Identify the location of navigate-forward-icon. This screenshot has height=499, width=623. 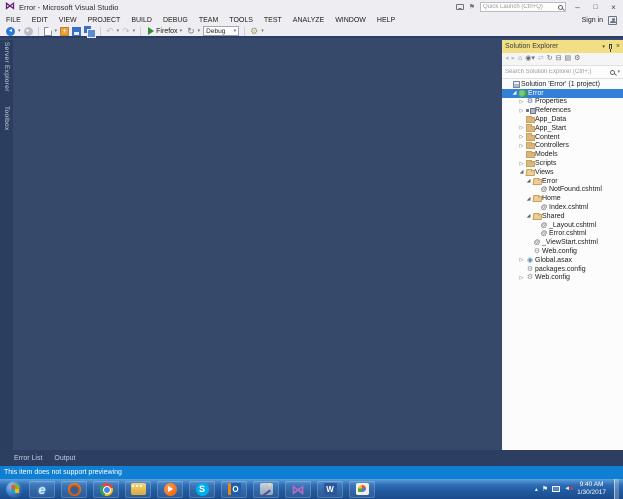
(28, 31).